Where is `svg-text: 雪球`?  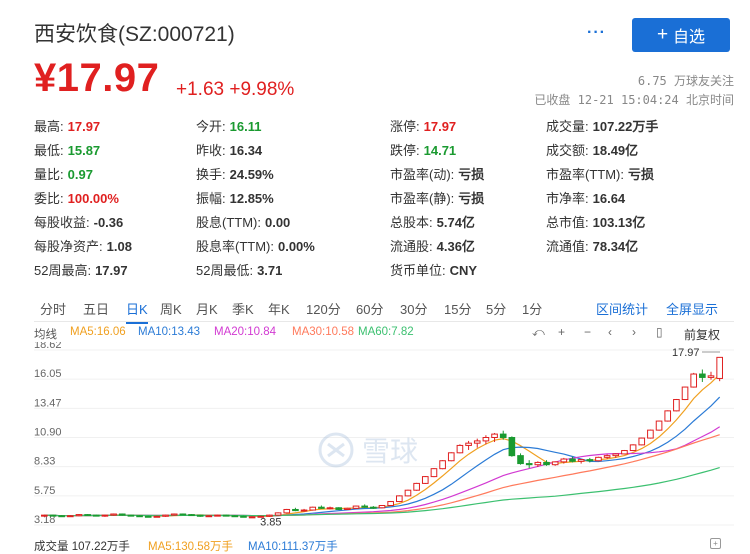
svg-text: 雪球 is located at coordinates (390, 451).